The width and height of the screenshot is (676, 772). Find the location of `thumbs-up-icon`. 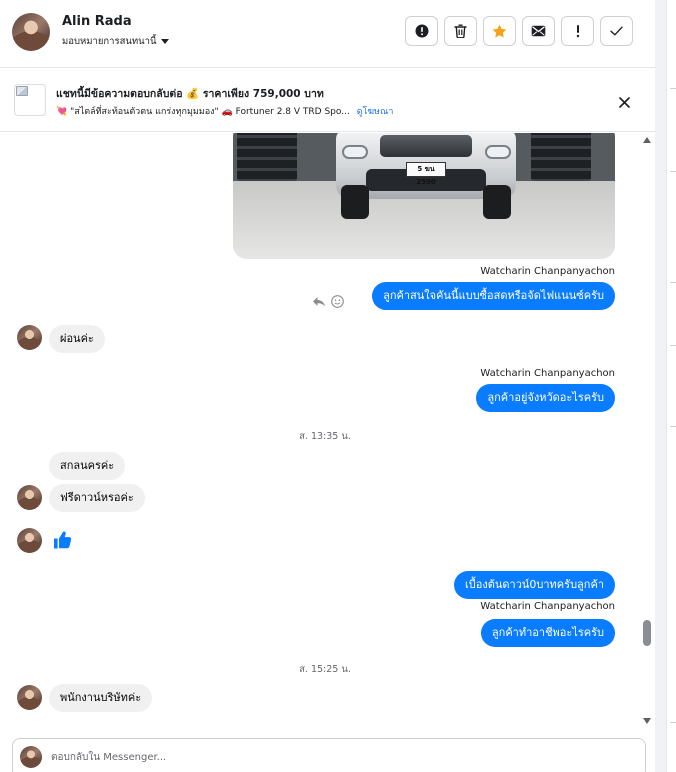

thumbs-up-icon is located at coordinates (63, 540).